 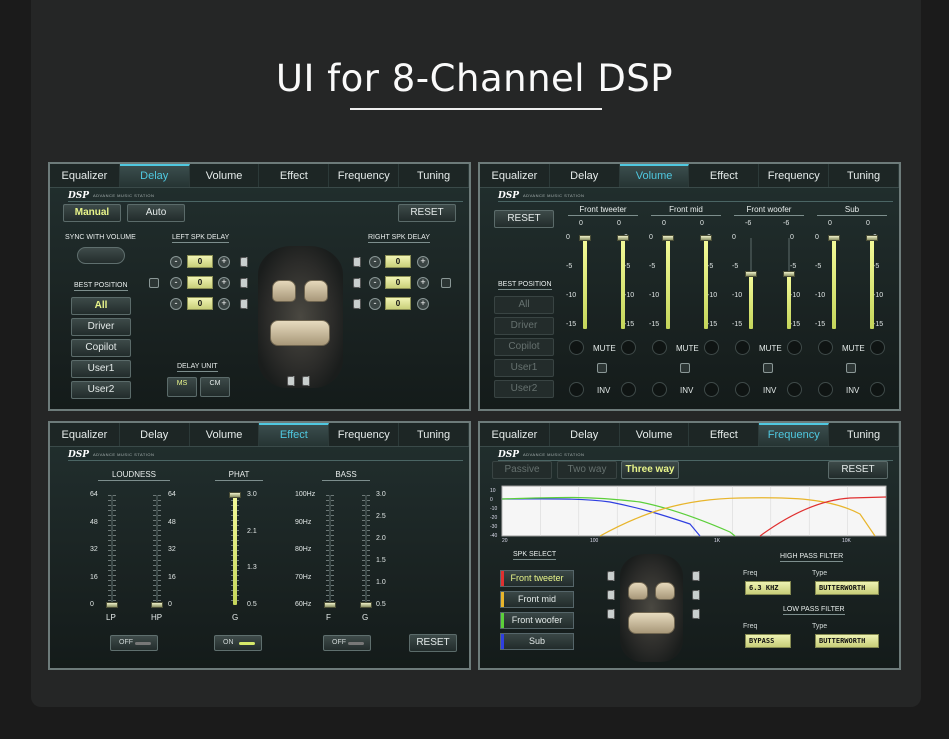 I want to click on left-delay-3-minus: -, so click(x=176, y=304).